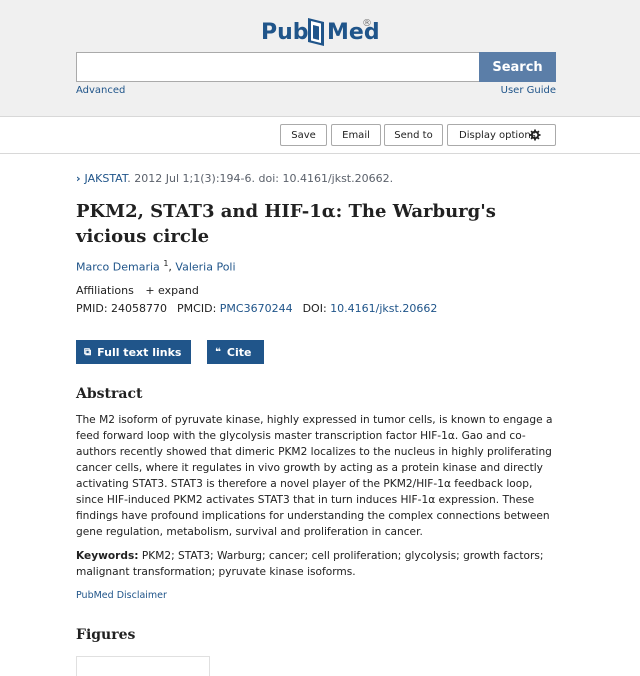 This screenshot has height=676, width=640. I want to click on article-toolbar: Save Email Send to Display options, so click(320, 135).